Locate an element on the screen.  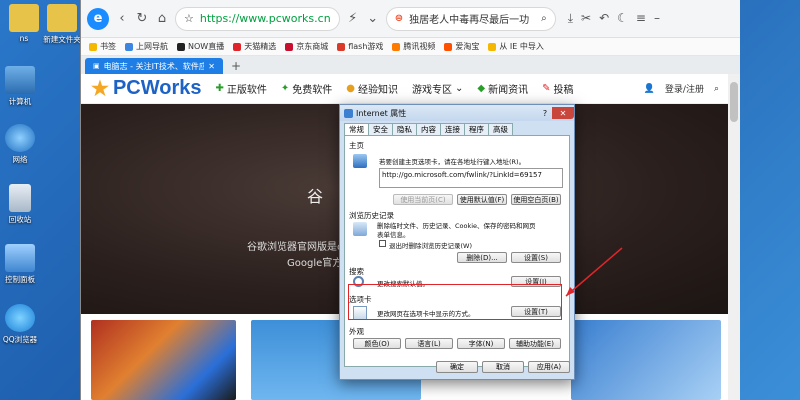
search-box: ⊜ 独居老人中毒再尽最后一功 ⌕ is located at coordinates (470, 18).